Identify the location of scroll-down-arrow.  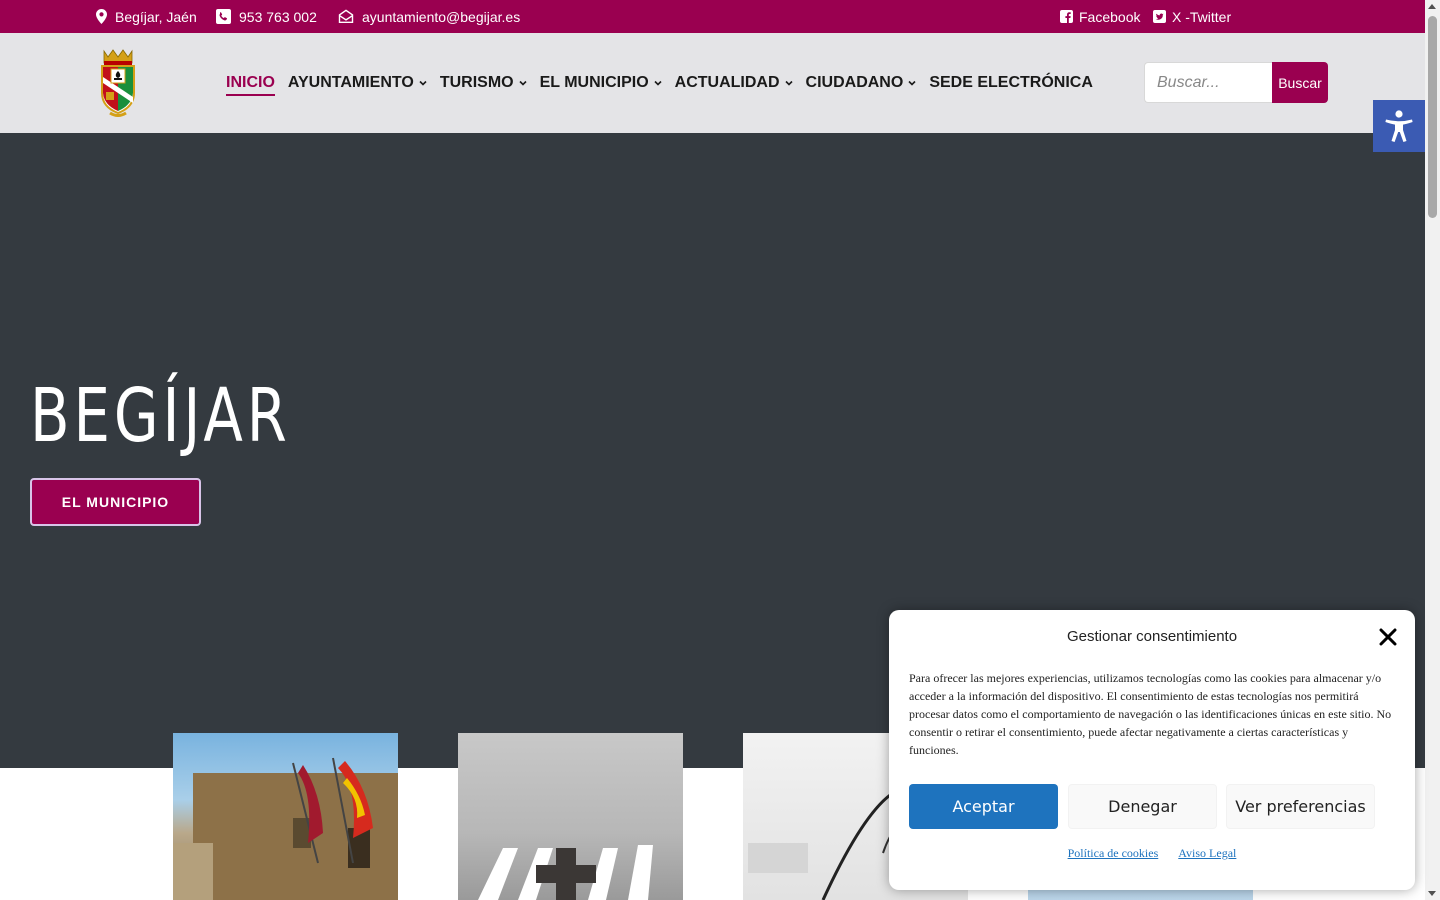
(1432, 893).